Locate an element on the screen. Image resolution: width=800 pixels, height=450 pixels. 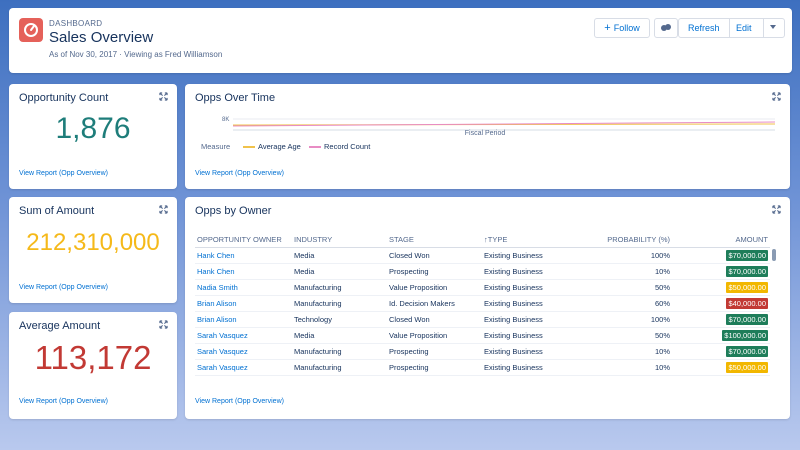
more-actions-button is located at coordinates (773, 28).